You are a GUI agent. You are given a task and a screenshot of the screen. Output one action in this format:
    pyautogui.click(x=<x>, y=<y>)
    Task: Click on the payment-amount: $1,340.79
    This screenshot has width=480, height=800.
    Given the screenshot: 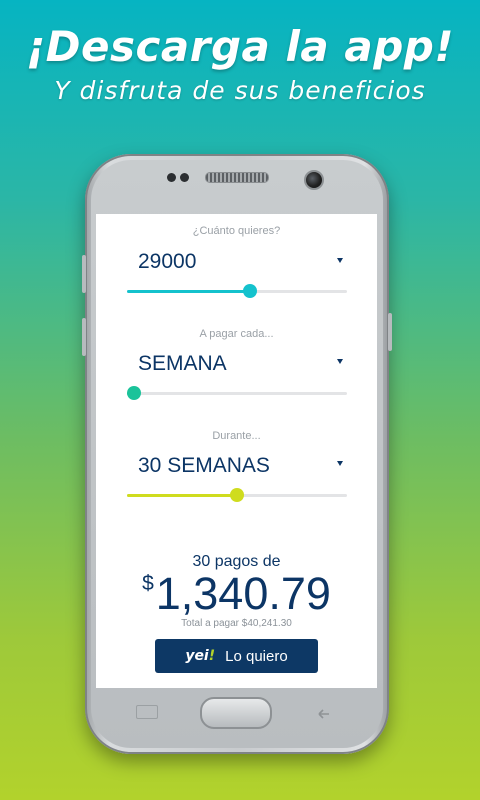 What is the action you would take?
    pyautogui.click(x=236, y=594)
    